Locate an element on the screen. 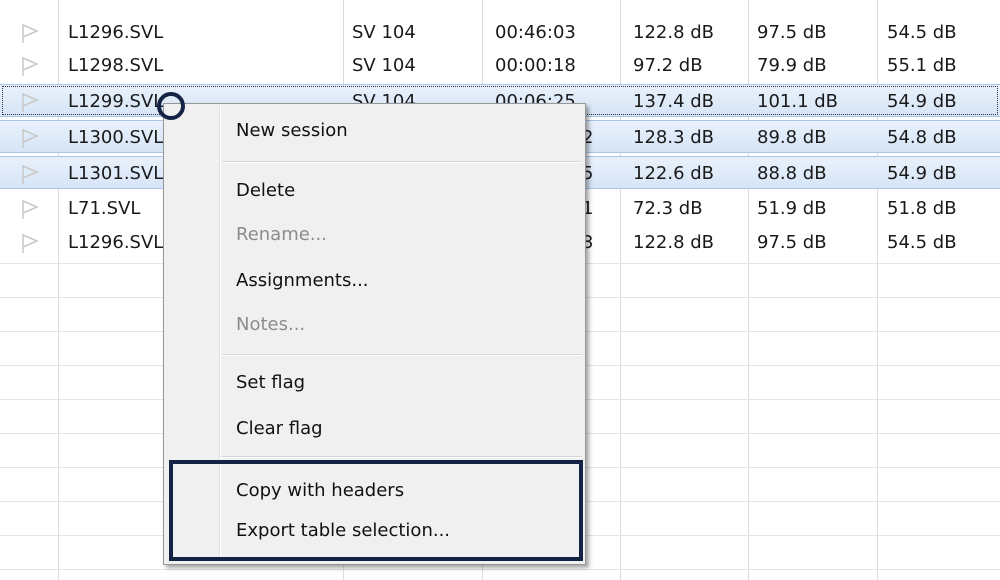 Image resolution: width=1000 pixels, height=580 pixels. duration-cell: 00:00:18 is located at coordinates (535, 65).